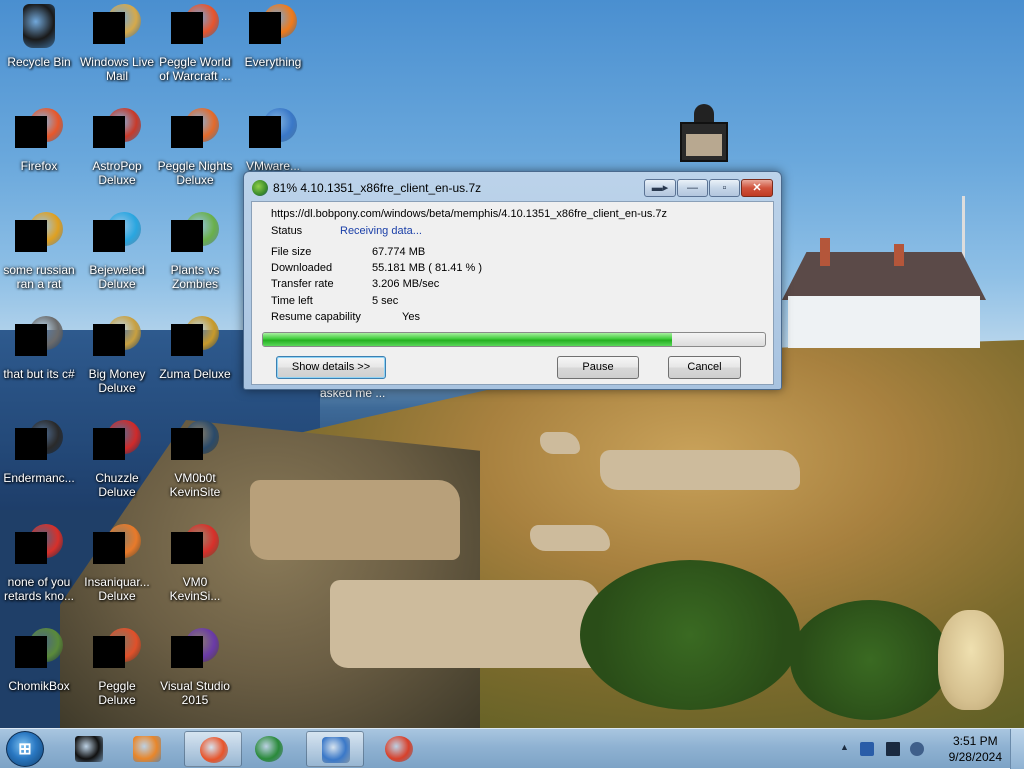 Image resolution: width=1024 pixels, height=769 pixels. Describe the element at coordinates (291, 252) in the screenshot. I see `file-size-label: File size` at that location.